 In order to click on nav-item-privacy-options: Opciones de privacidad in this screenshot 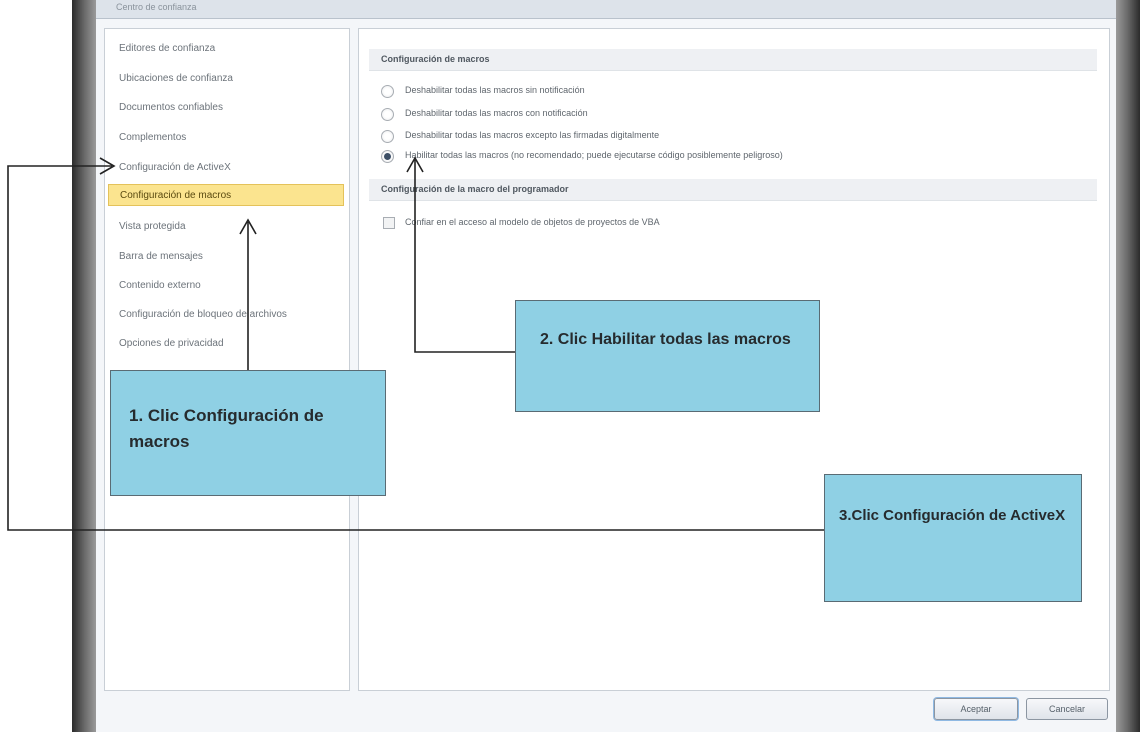, I will do `click(171, 343)`.